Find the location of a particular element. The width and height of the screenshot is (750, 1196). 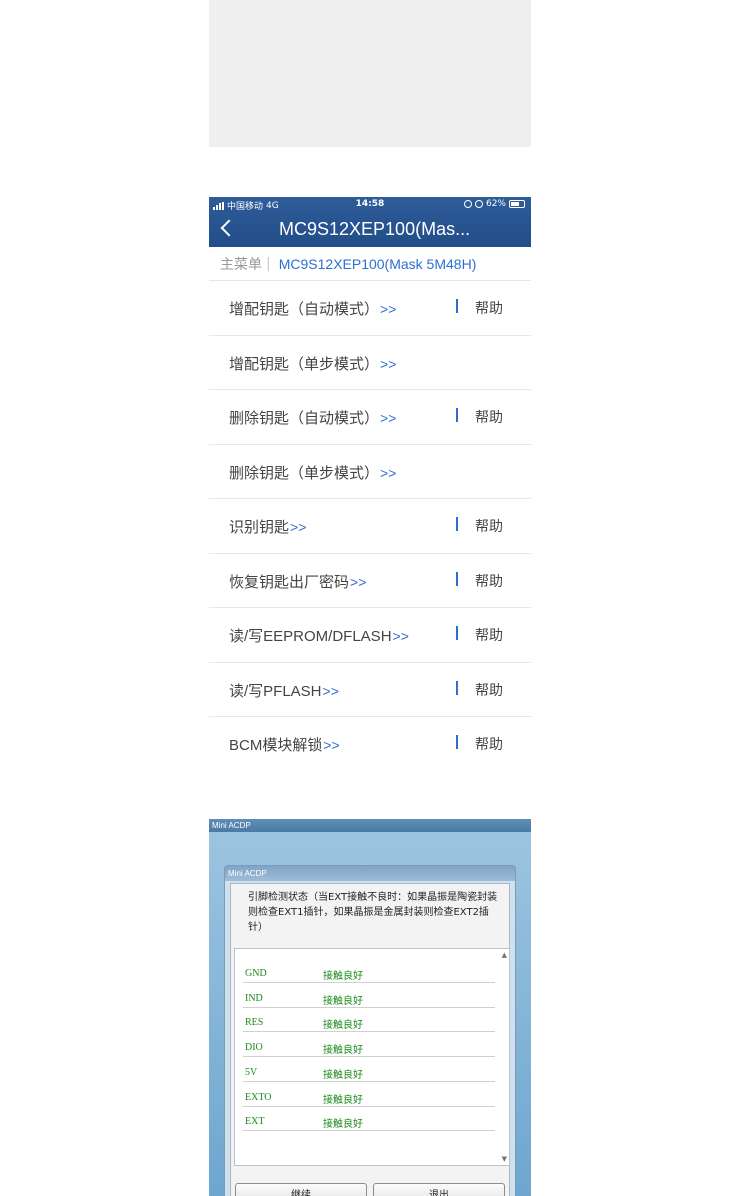

breadcrumb: 主菜单 | MC9S12XEP100(Mask 5M48H) is located at coordinates (370, 264).